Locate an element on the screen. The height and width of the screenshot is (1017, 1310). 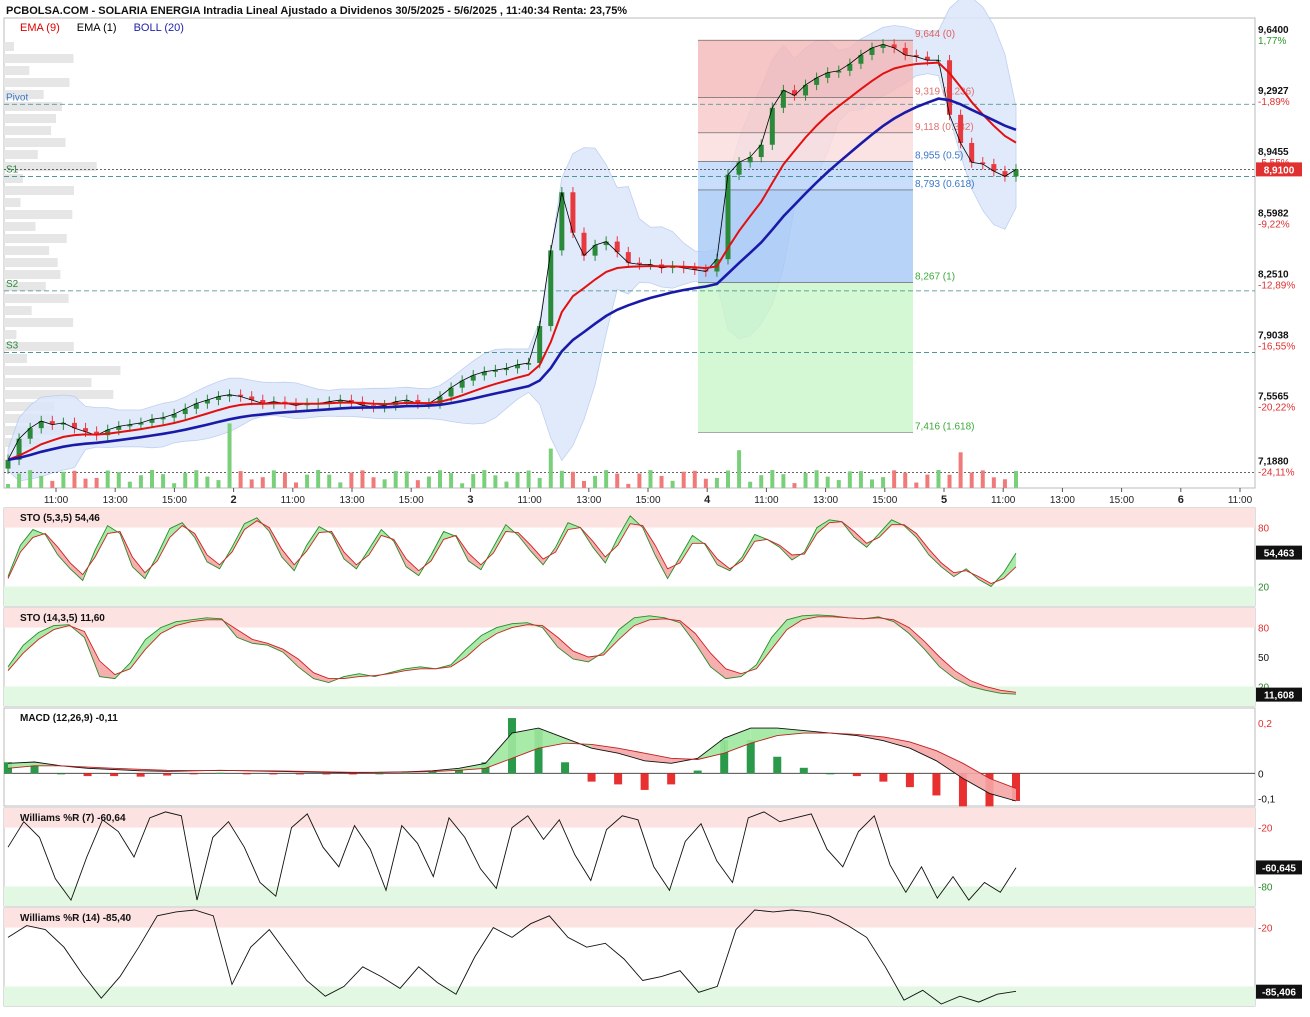
y-tick-pct: -24,11% is located at coordinates (1276, 473).